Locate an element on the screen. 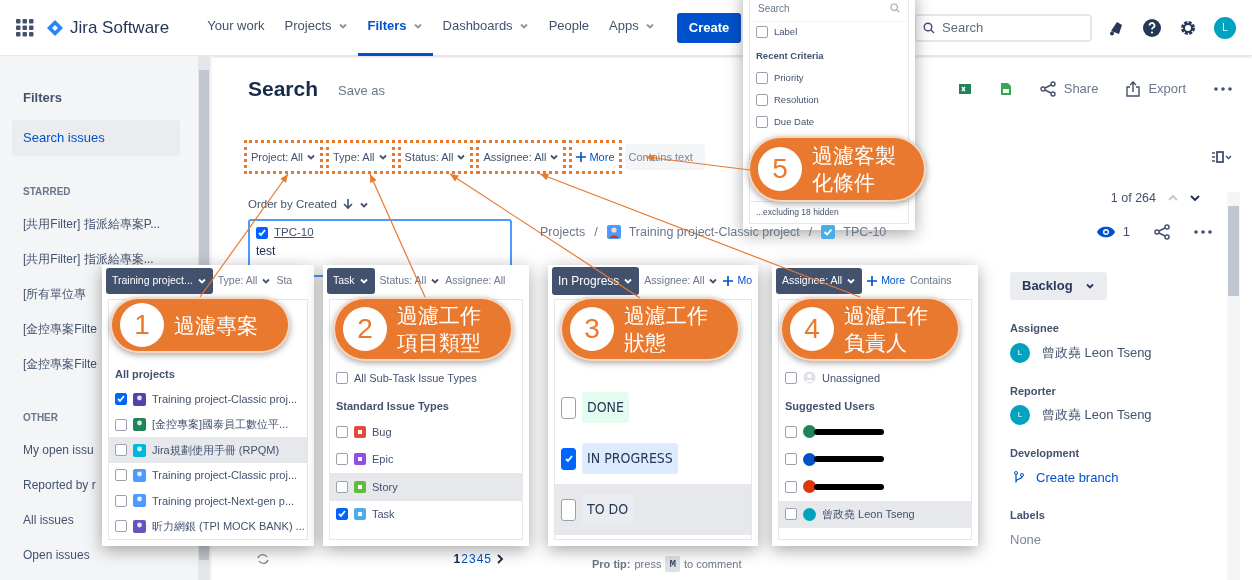 The height and width of the screenshot is (580, 1252). field-label: Reporter is located at coordinates (1033, 391).